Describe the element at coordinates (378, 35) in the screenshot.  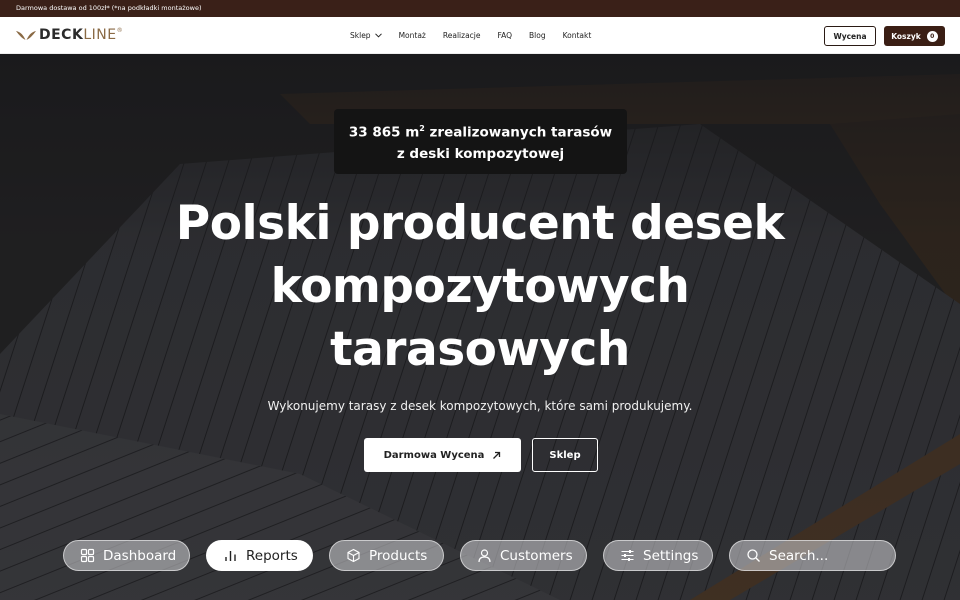
I see `chevron-down-icon` at that location.